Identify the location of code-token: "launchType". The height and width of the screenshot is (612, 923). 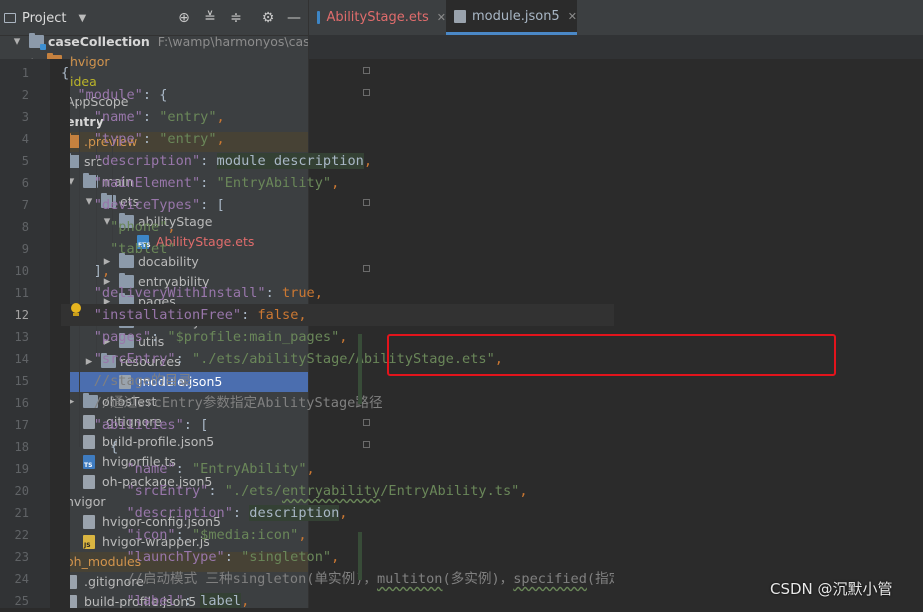
(175, 557).